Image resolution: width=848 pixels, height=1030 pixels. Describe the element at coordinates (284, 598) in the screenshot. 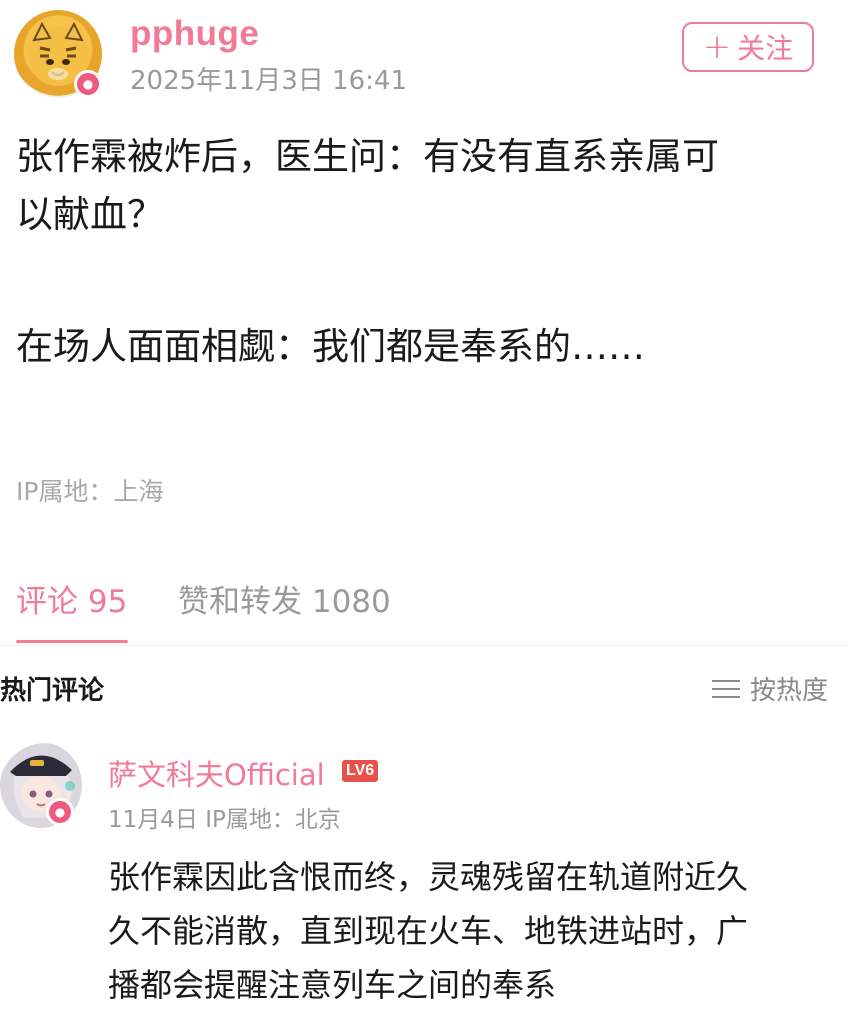

I see `tab-likes-reposts: 赞和转发 1080` at that location.